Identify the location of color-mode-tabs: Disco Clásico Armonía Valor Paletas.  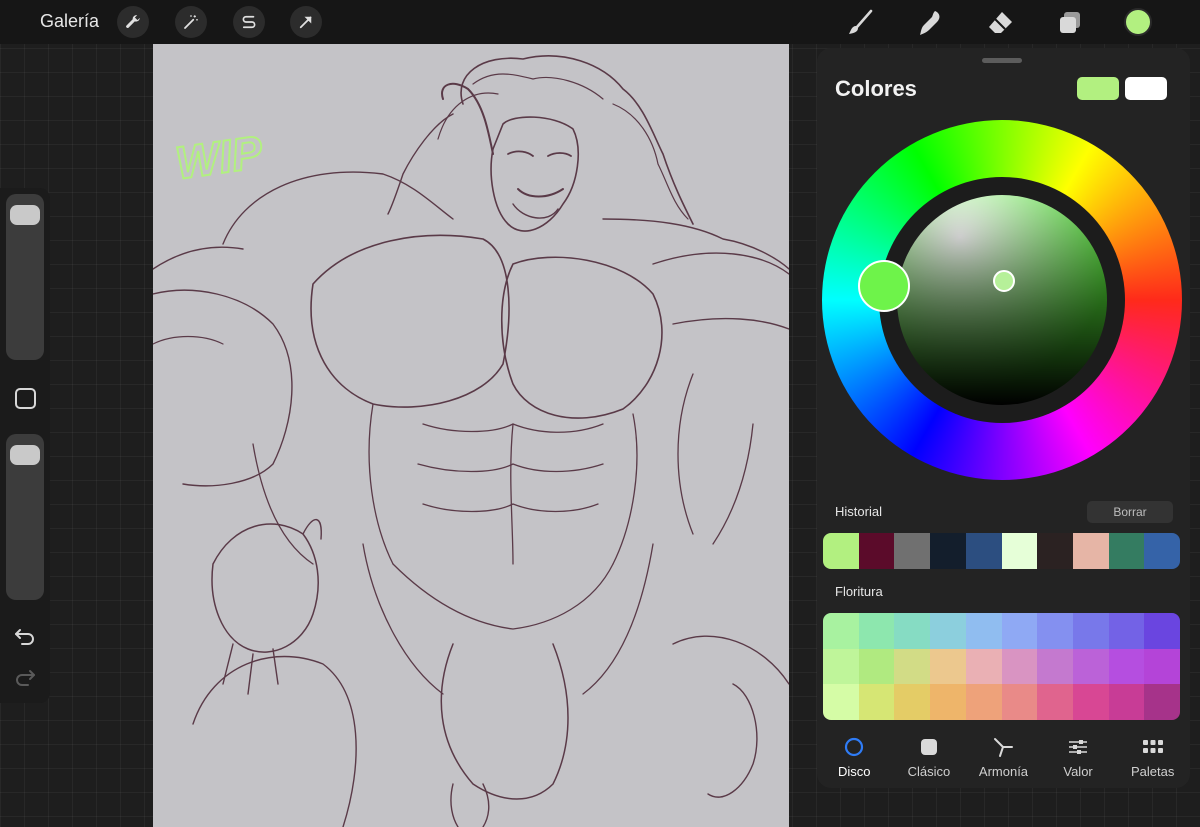
(1003, 755).